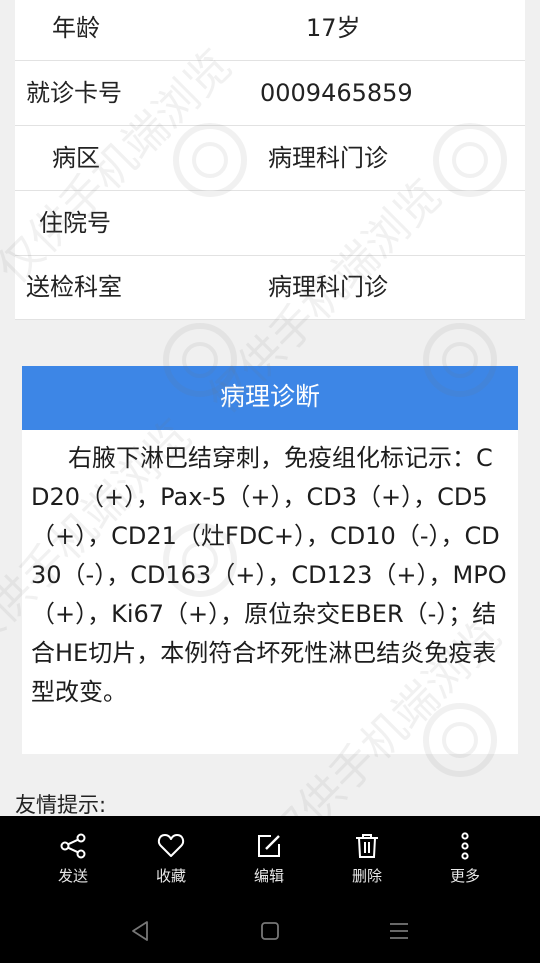 This screenshot has width=540, height=963. What do you see at coordinates (171, 858) in the screenshot?
I see `favorite-button: 收藏` at bounding box center [171, 858].